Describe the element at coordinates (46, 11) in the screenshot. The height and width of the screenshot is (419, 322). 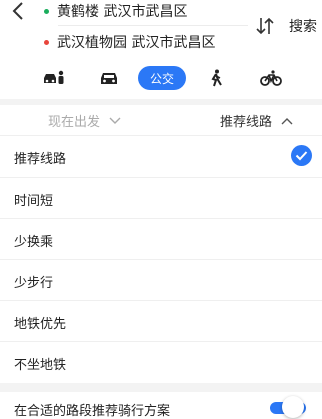
I see `start-dot-icon` at that location.